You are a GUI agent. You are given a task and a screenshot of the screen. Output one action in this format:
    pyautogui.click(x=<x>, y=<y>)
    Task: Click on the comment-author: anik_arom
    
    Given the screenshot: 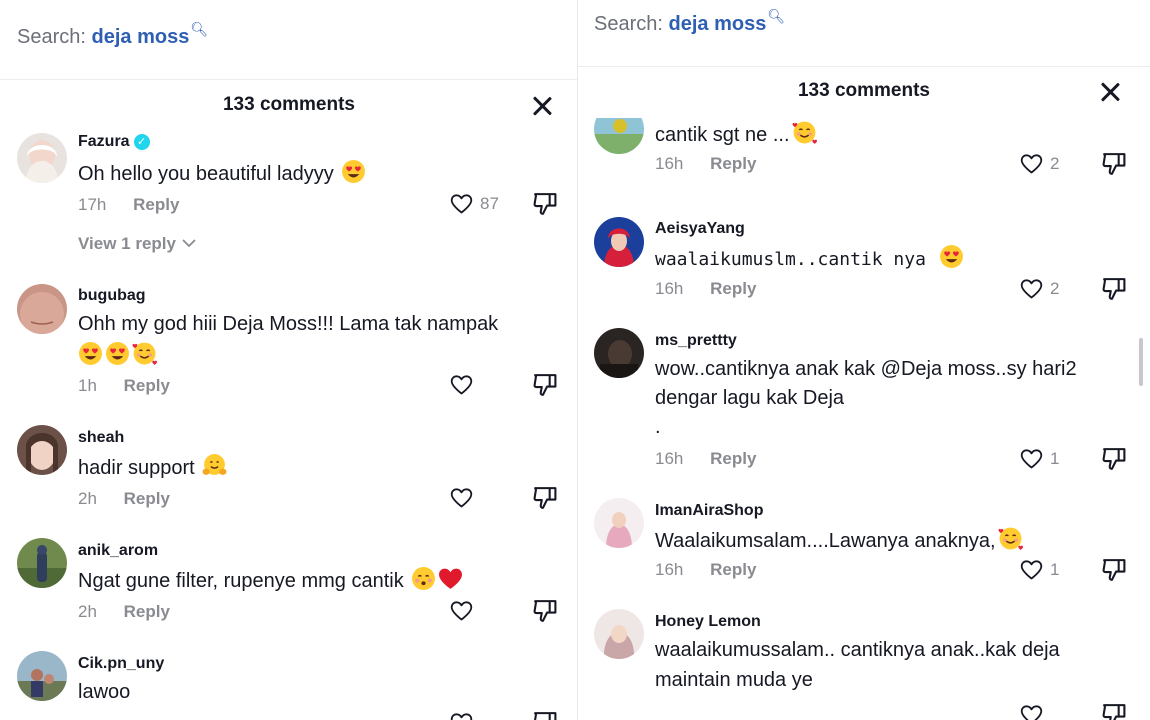 What is the action you would take?
    pyautogui.click(x=118, y=551)
    